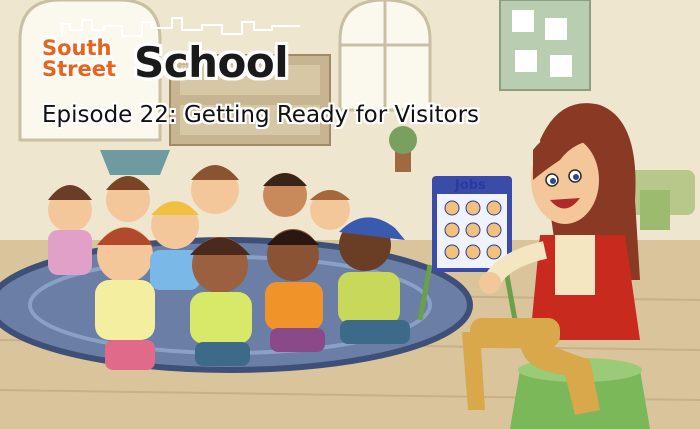 Image resolution: width=700 pixels, height=429 pixels. I want to click on jobs-board-title: Jobs, so click(470, 185).